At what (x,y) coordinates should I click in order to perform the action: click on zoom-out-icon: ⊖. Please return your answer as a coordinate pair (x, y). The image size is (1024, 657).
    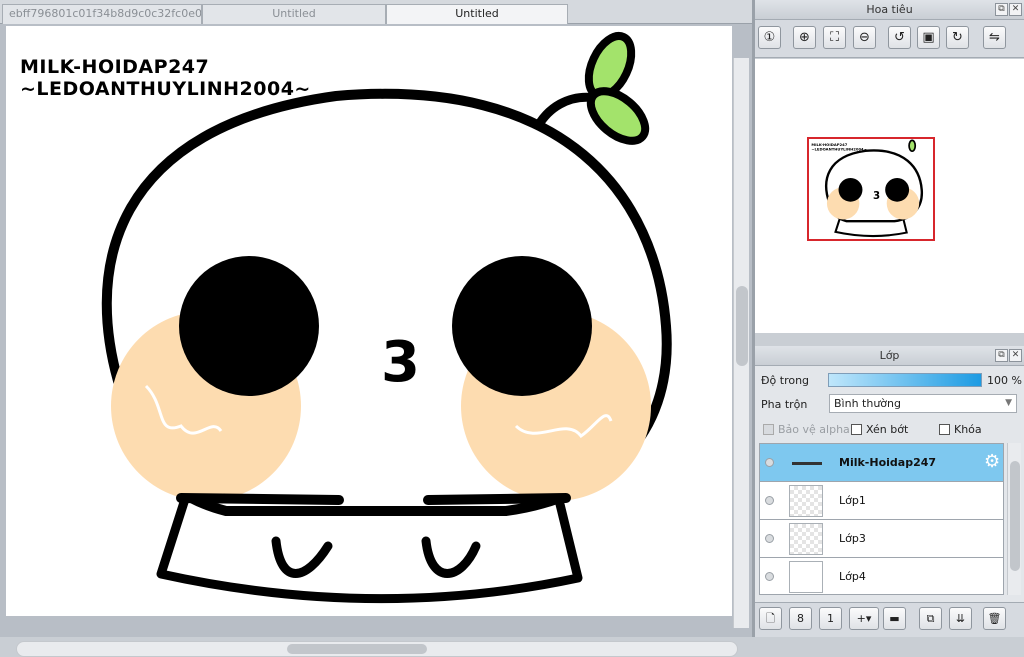
    Looking at the image, I should click on (864, 37).